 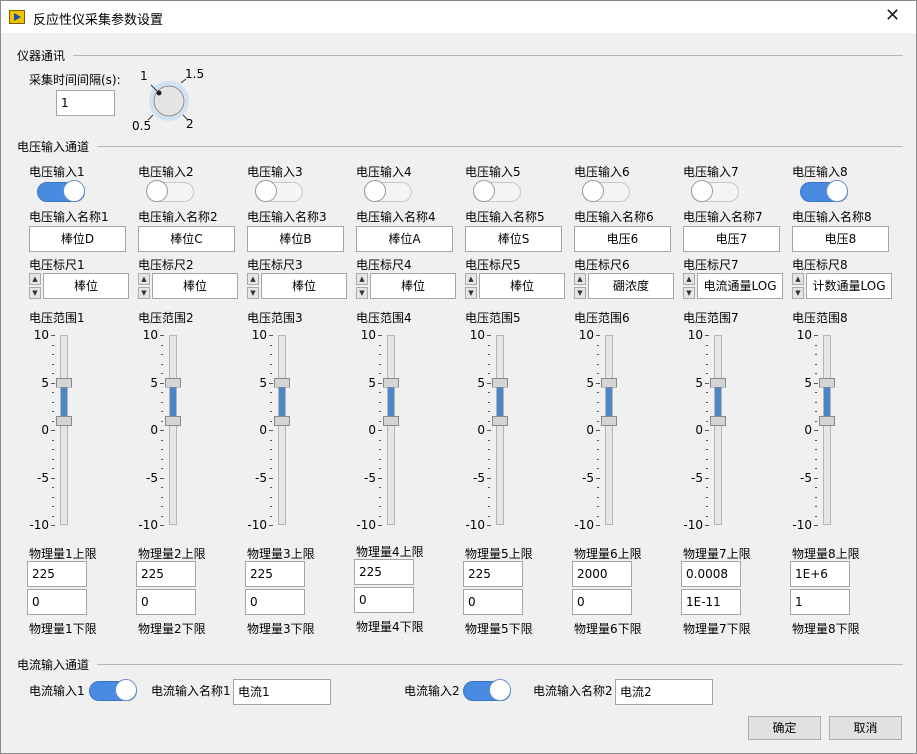 I want to click on range-4-upper-thumb, so click(x=391, y=382).